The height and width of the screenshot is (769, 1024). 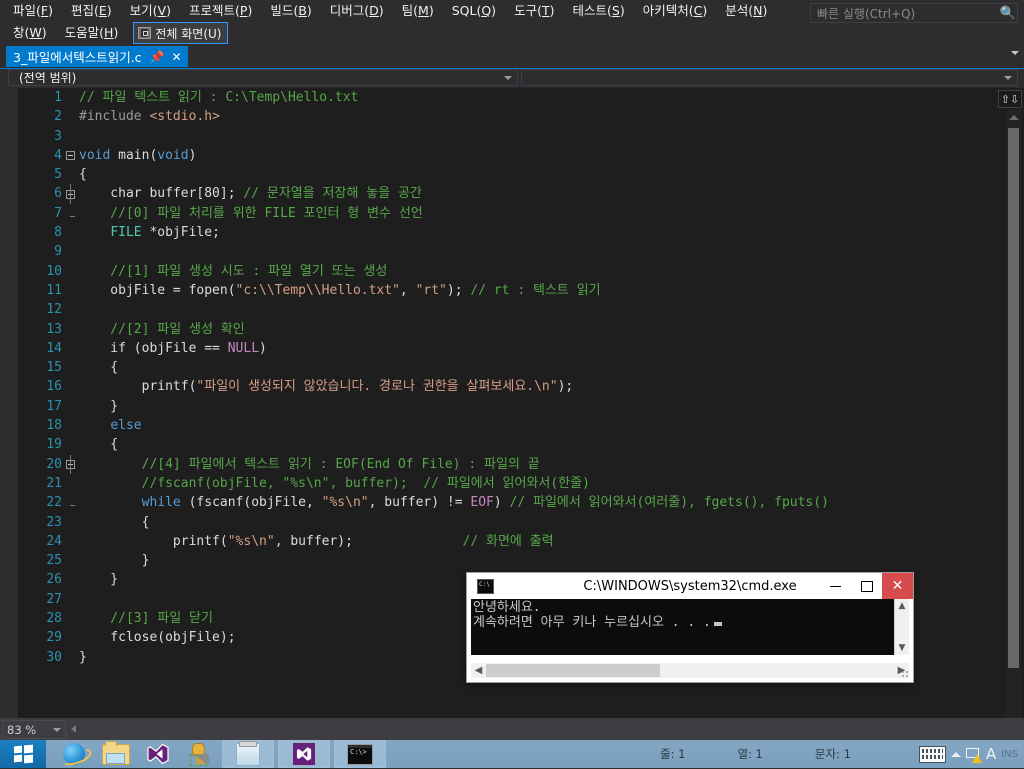 What do you see at coordinates (304, 754) in the screenshot?
I see `visual-studio-window-button` at bounding box center [304, 754].